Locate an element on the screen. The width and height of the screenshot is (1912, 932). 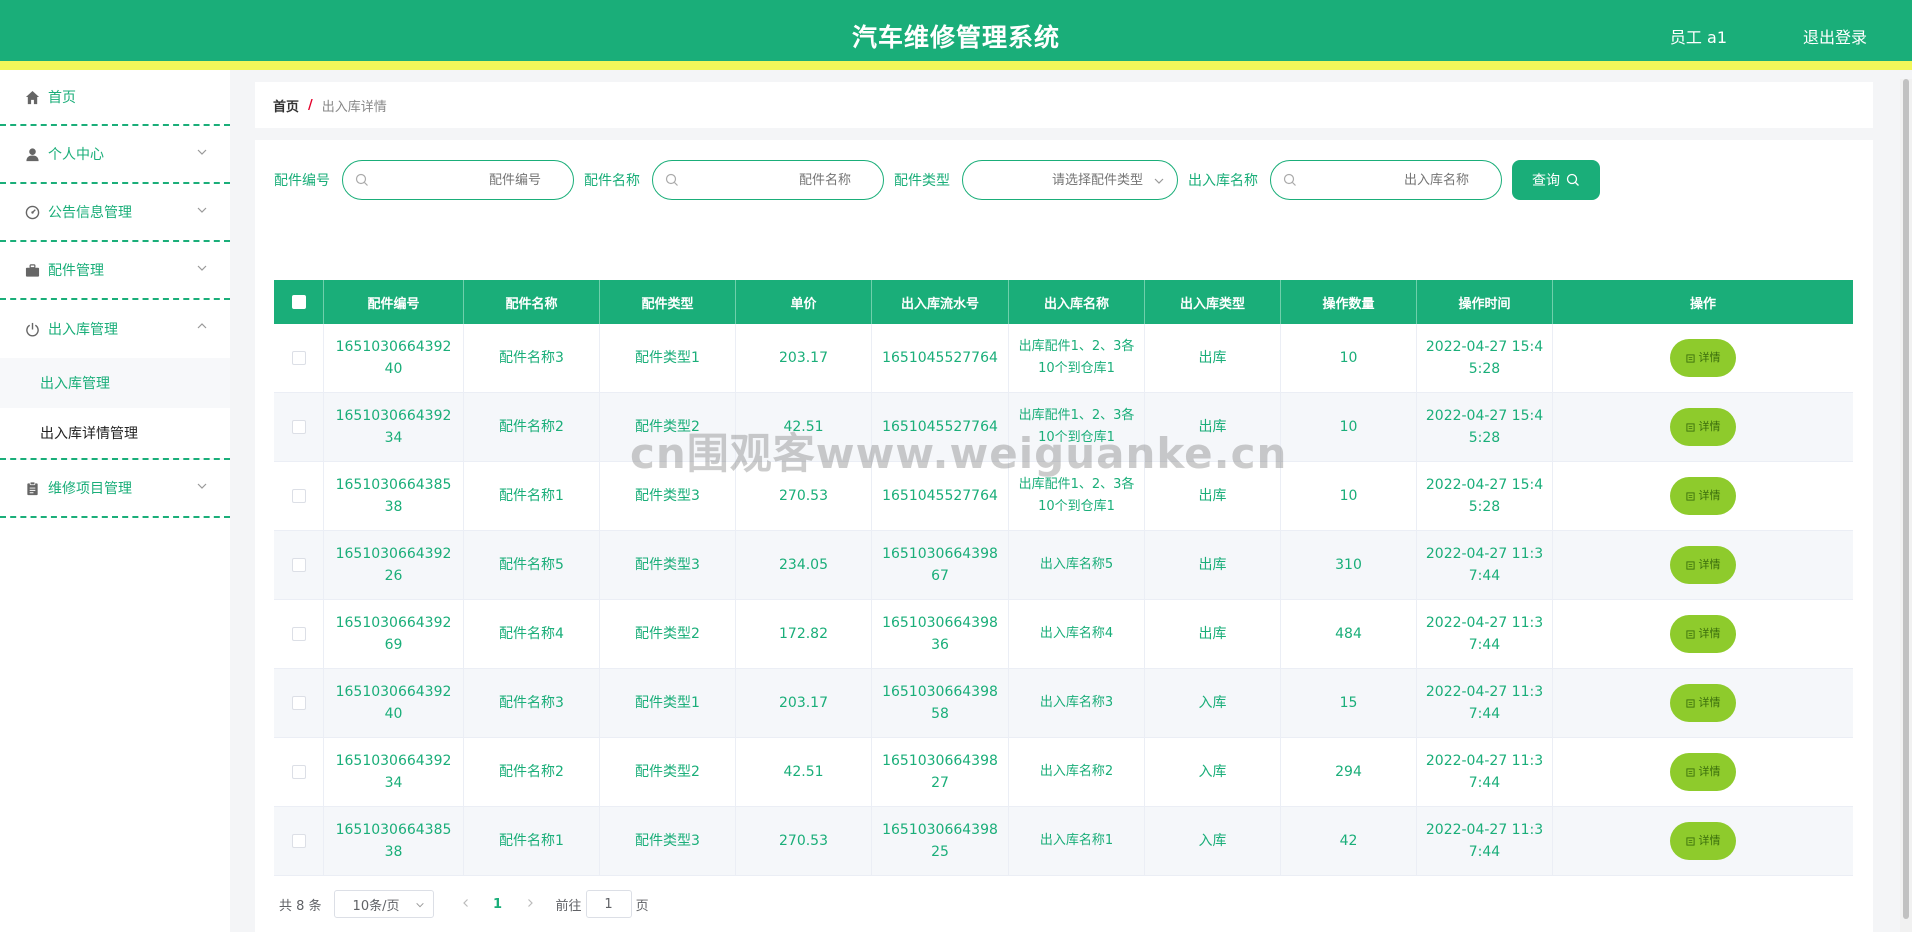
page-size-select: 10条/页 is located at coordinates (383, 904).